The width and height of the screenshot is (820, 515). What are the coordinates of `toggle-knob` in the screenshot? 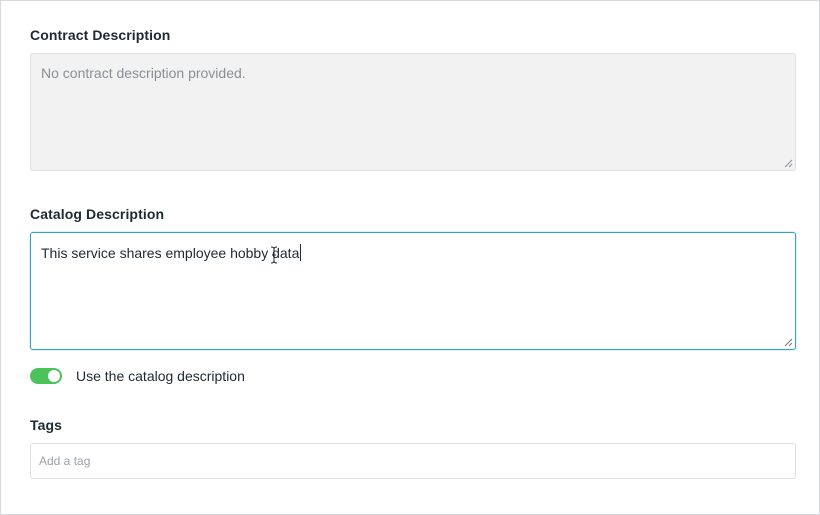 It's located at (54, 376).